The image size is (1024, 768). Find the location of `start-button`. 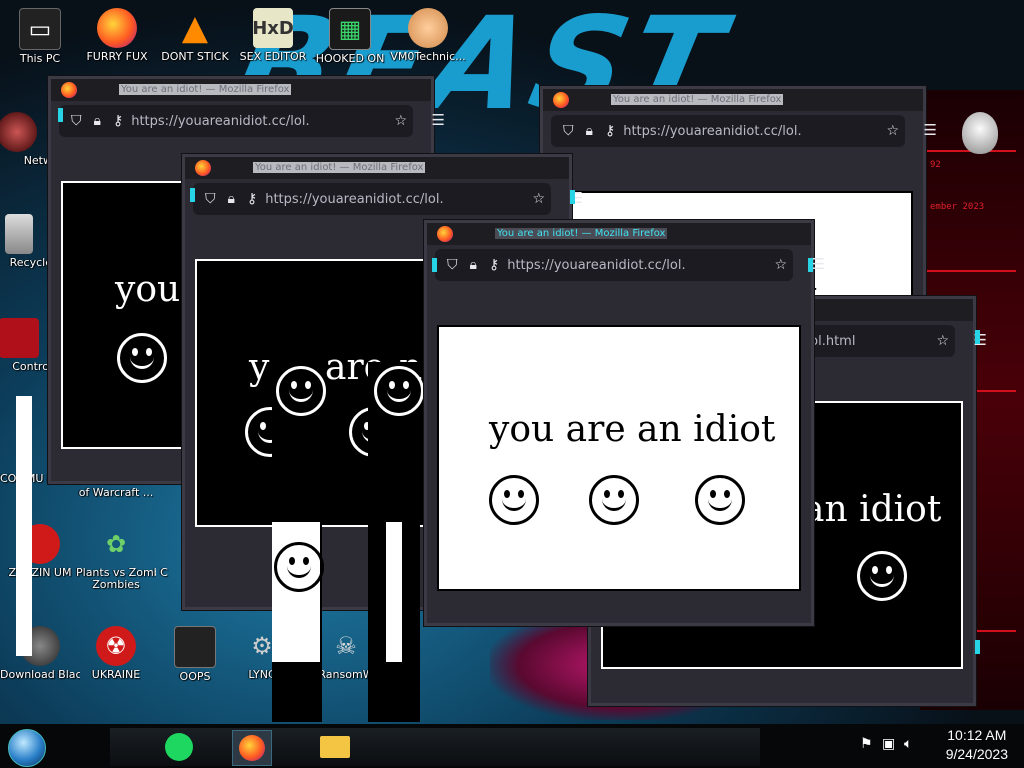

start-button is located at coordinates (27, 748).